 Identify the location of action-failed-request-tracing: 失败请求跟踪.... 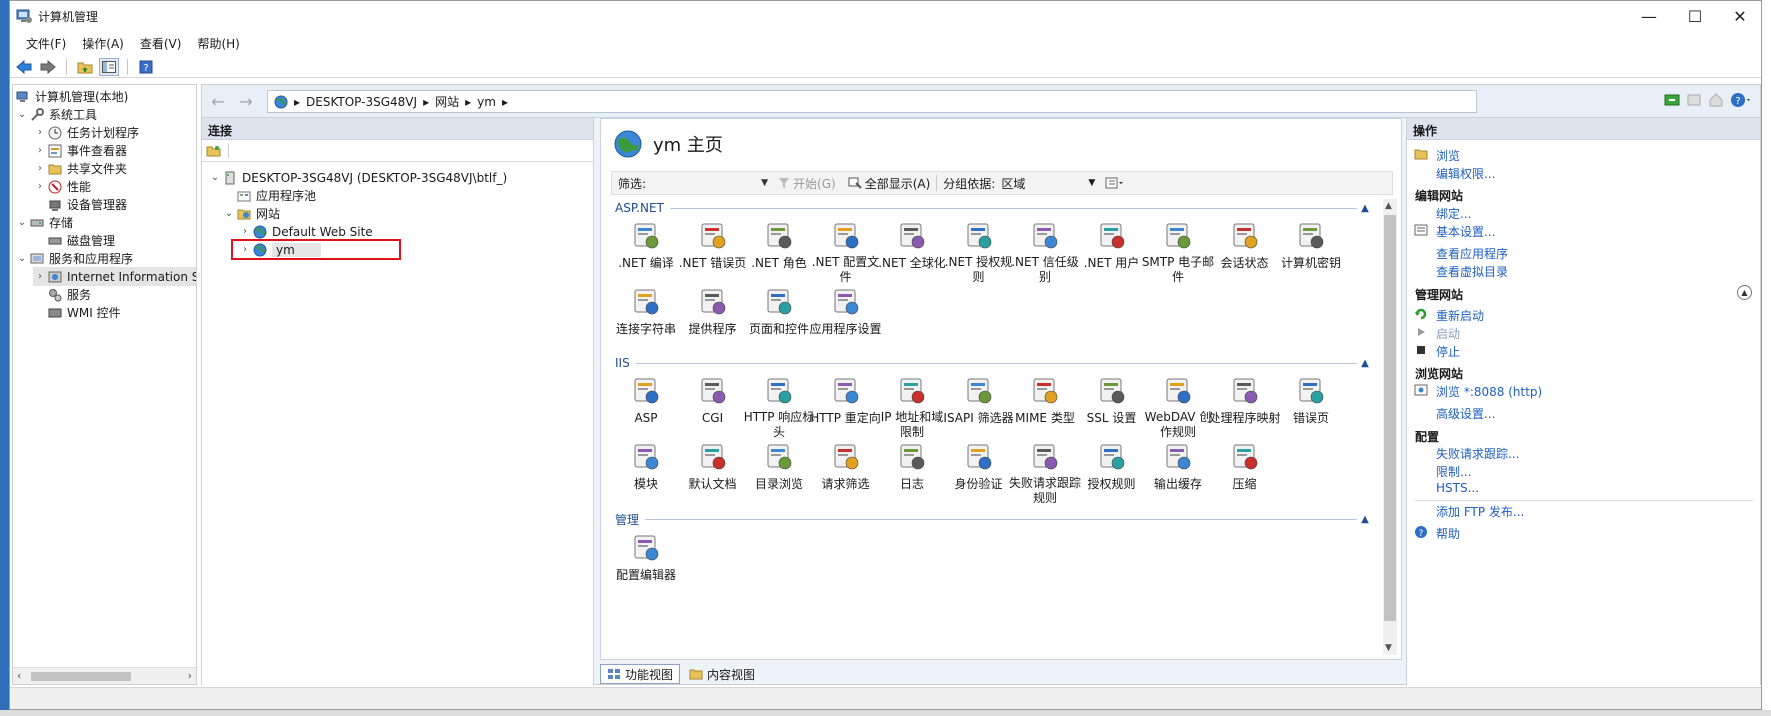
(1477, 453).